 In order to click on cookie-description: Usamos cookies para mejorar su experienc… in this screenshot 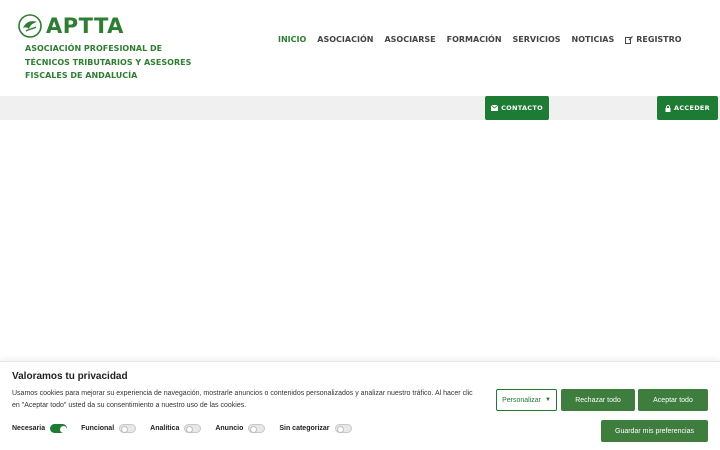, I will do `click(242, 399)`.